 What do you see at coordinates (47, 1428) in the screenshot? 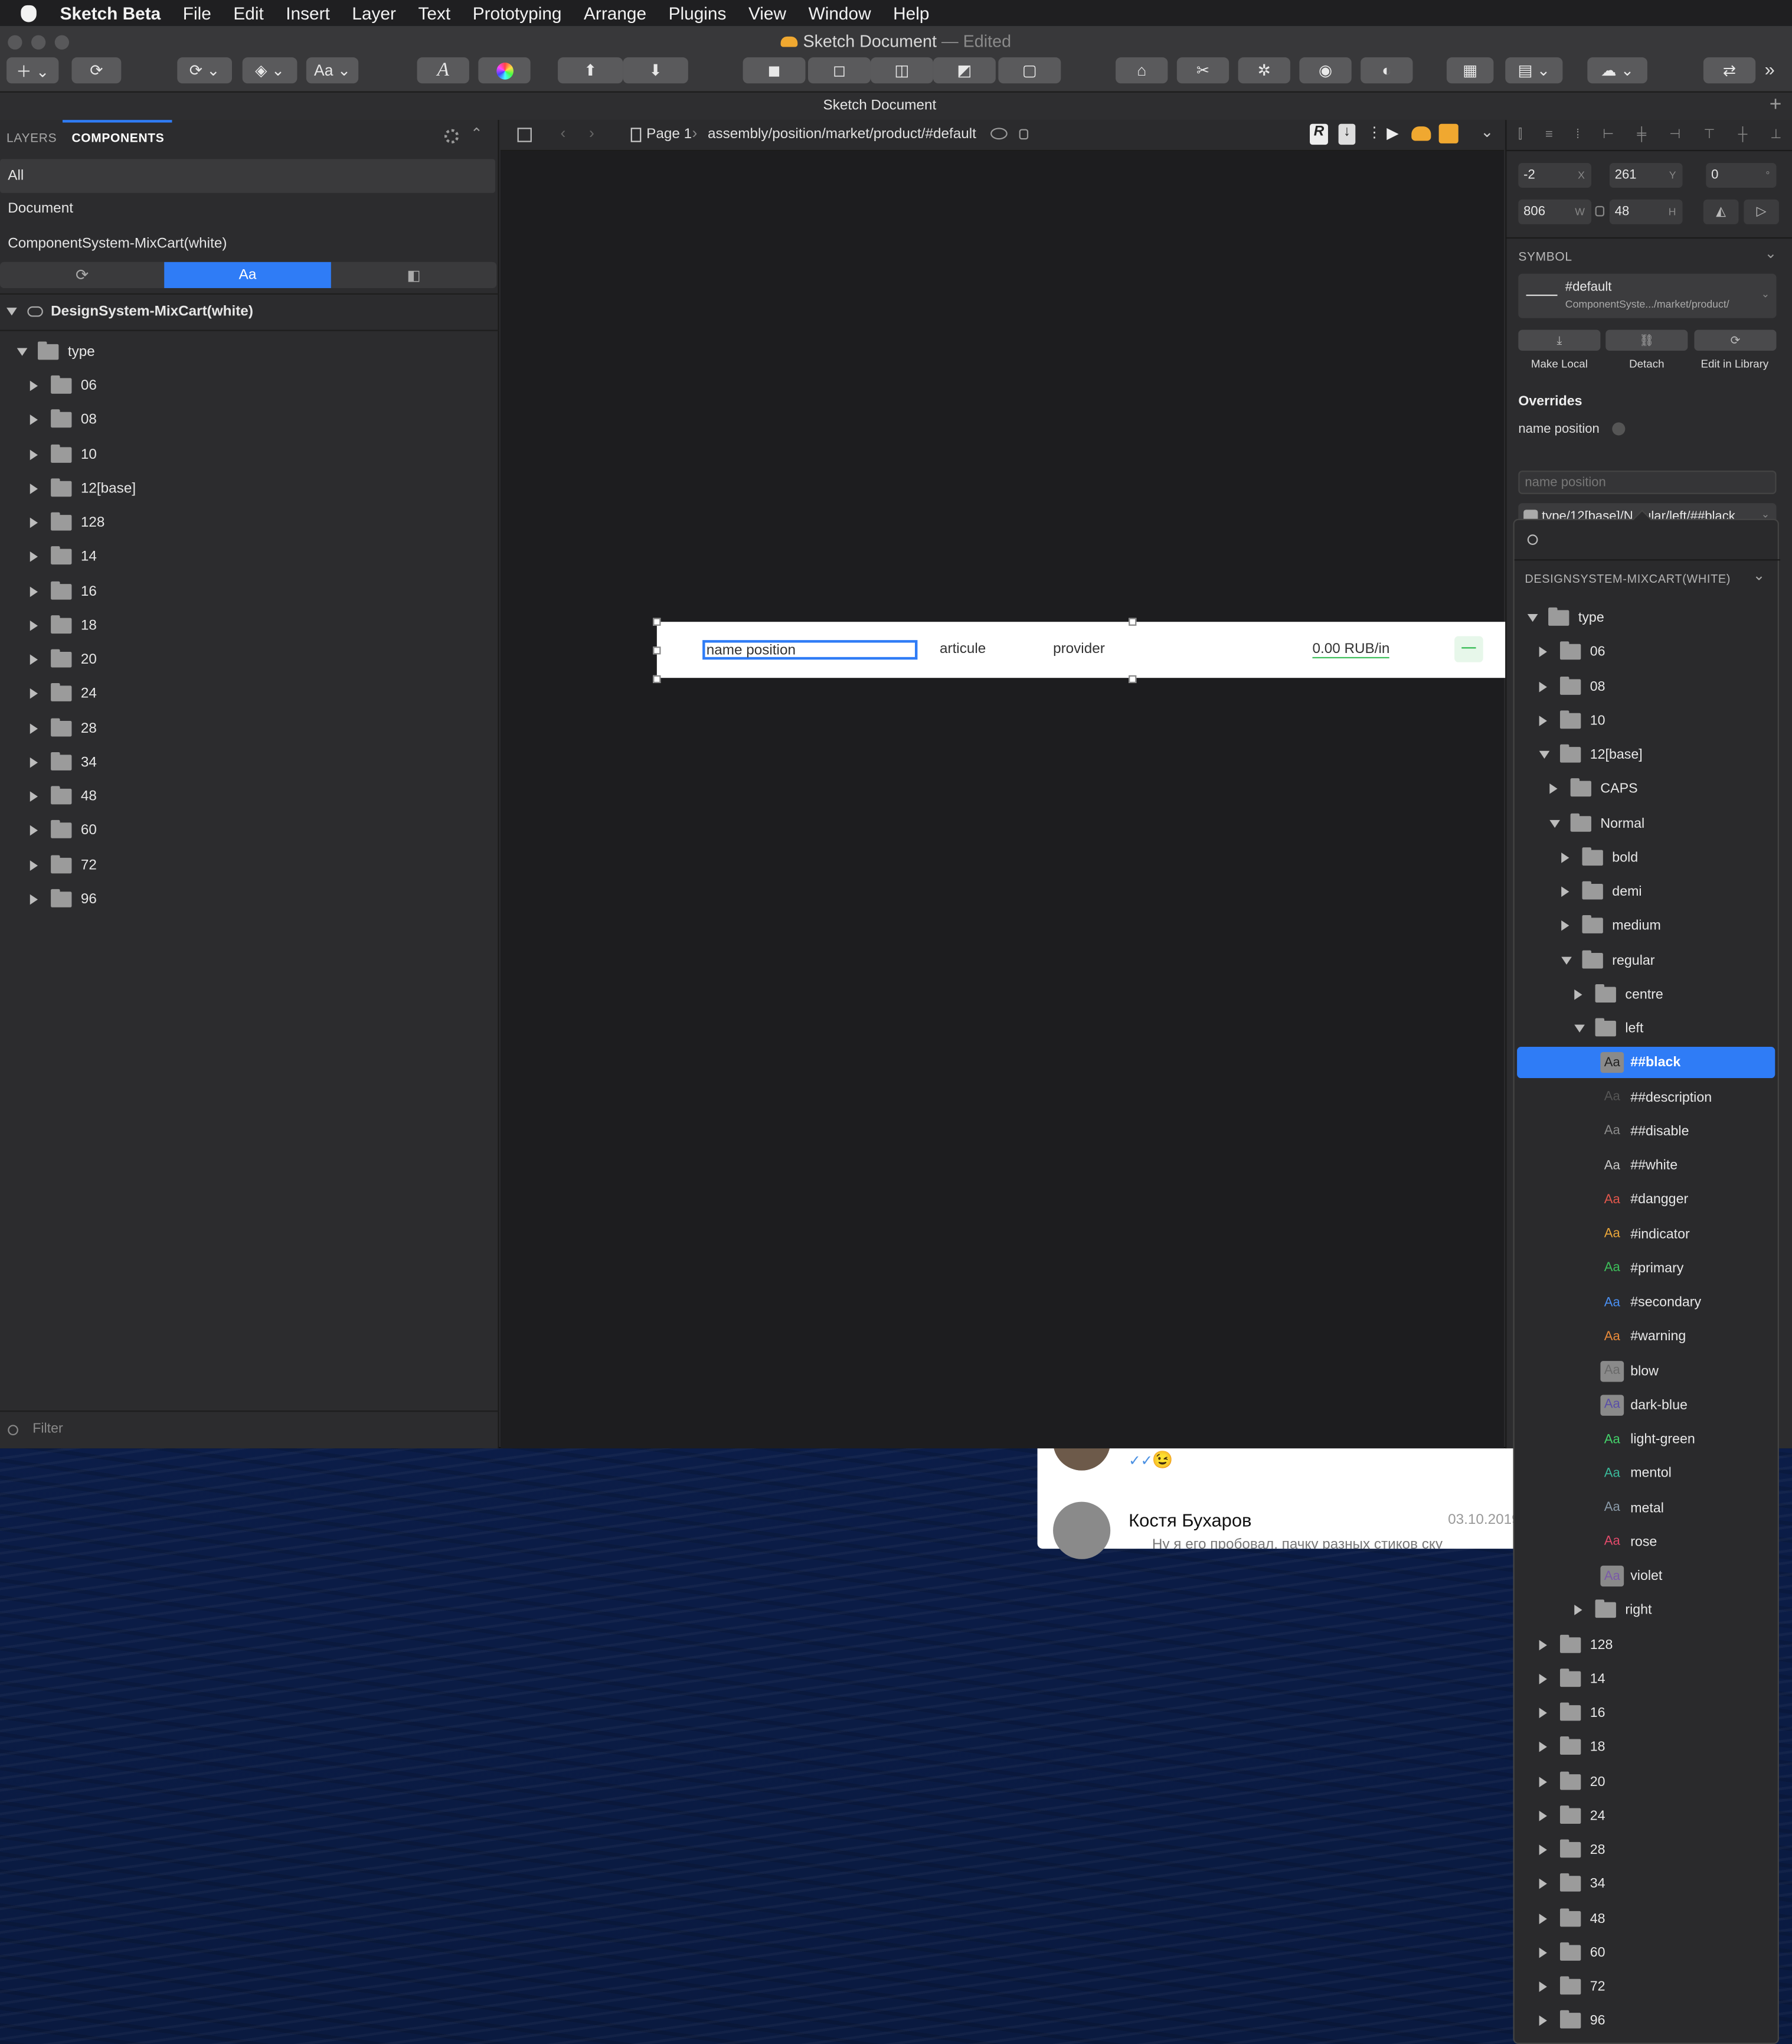
I see `filter-input: Filter` at bounding box center [47, 1428].